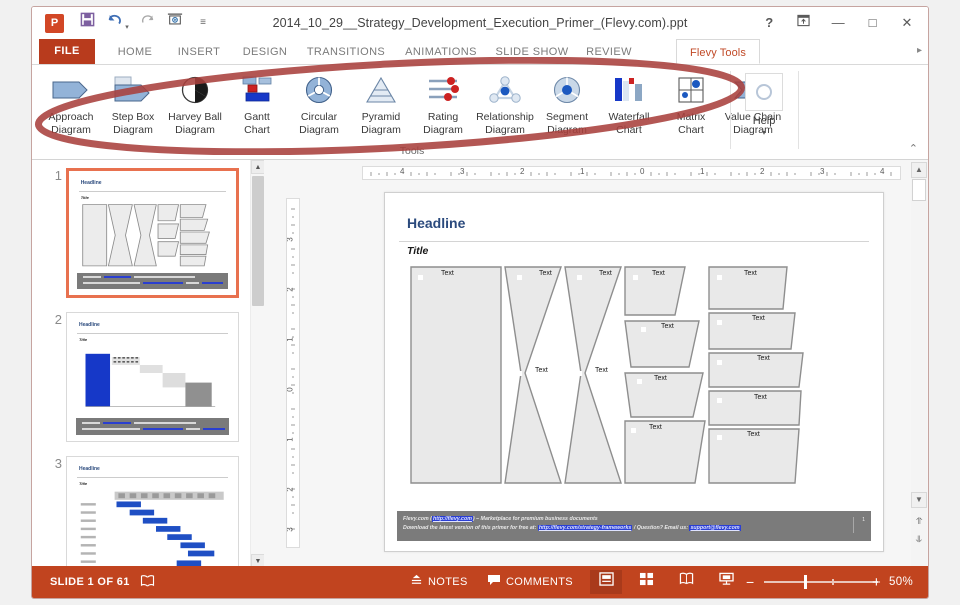 The height and width of the screenshot is (605, 960). What do you see at coordinates (913, 148) in the screenshot?
I see `collapse-ribbon-button: ⌃` at bounding box center [913, 148].